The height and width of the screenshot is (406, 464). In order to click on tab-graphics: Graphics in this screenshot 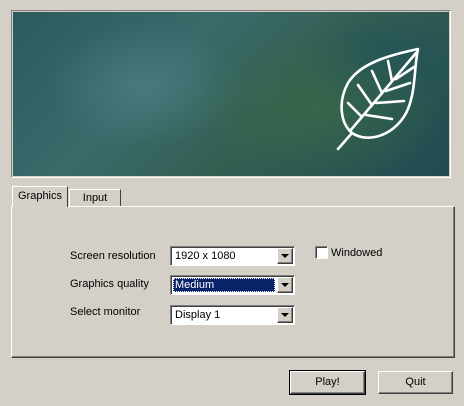, I will do `click(40, 196)`.